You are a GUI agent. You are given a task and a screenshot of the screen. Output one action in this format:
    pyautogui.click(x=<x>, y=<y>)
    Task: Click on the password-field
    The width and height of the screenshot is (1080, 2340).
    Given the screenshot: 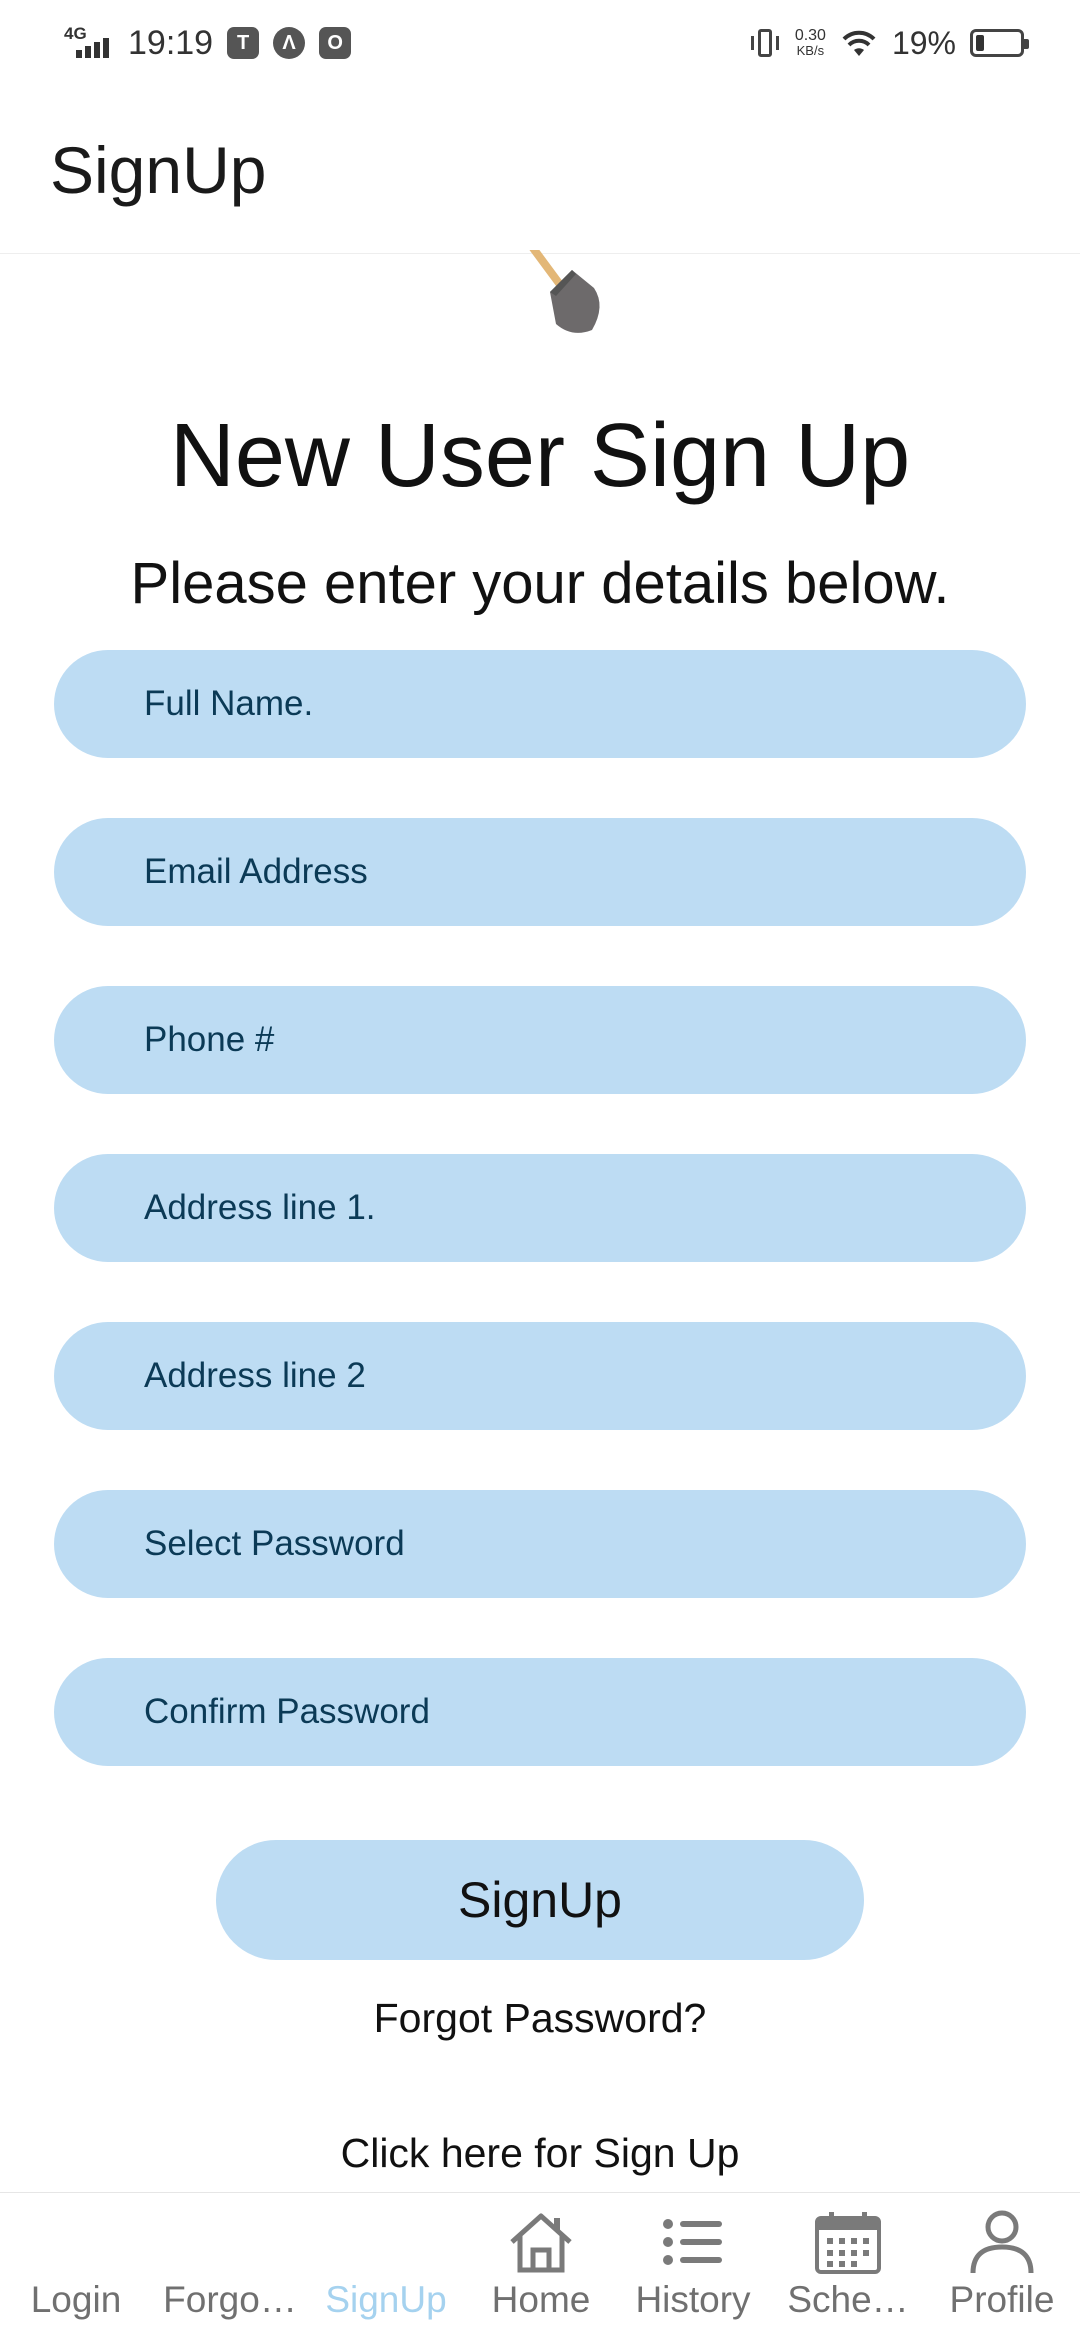 What is the action you would take?
    pyautogui.click(x=540, y=1544)
    